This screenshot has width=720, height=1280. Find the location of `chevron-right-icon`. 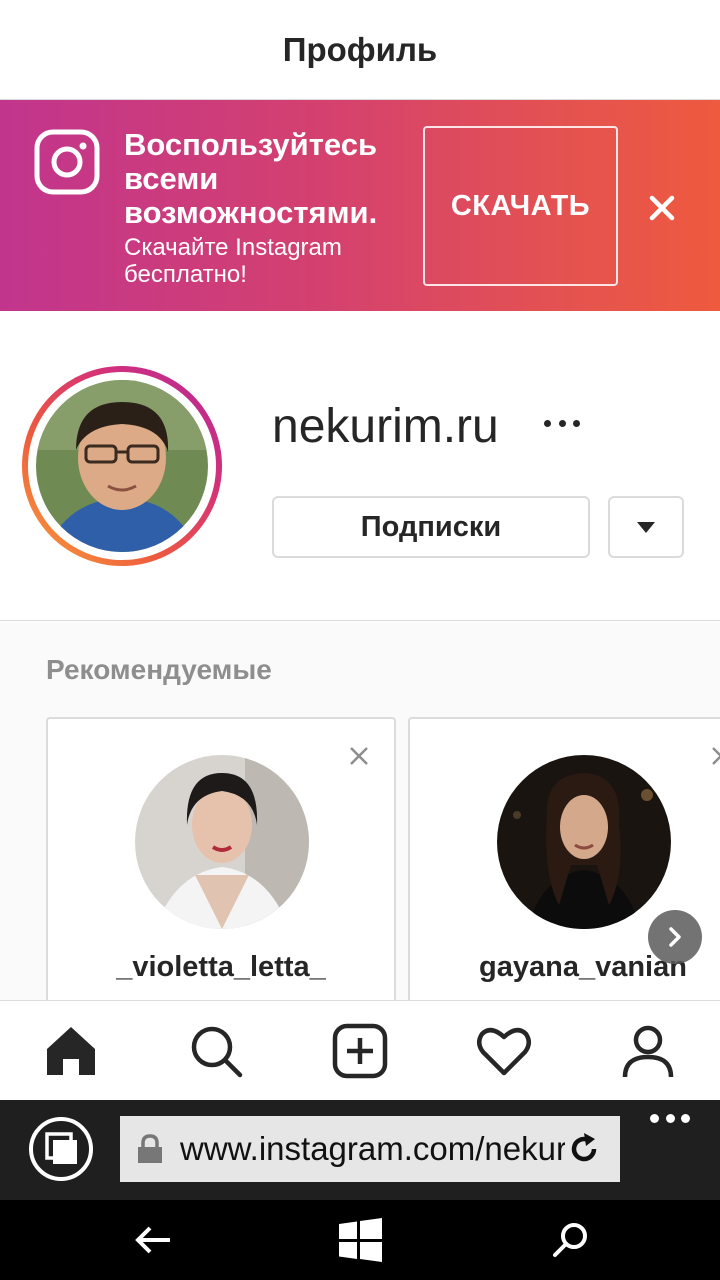

chevron-right-icon is located at coordinates (675, 937).